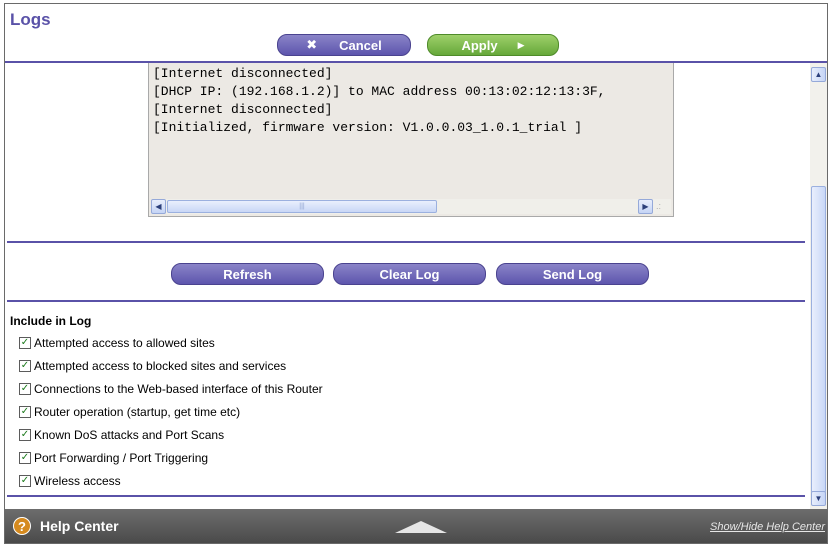 Image resolution: width=831 pixels, height=548 pixels. I want to click on log-horizontal-scrollbar: ◀ ||| ▶ .:, so click(411, 206).